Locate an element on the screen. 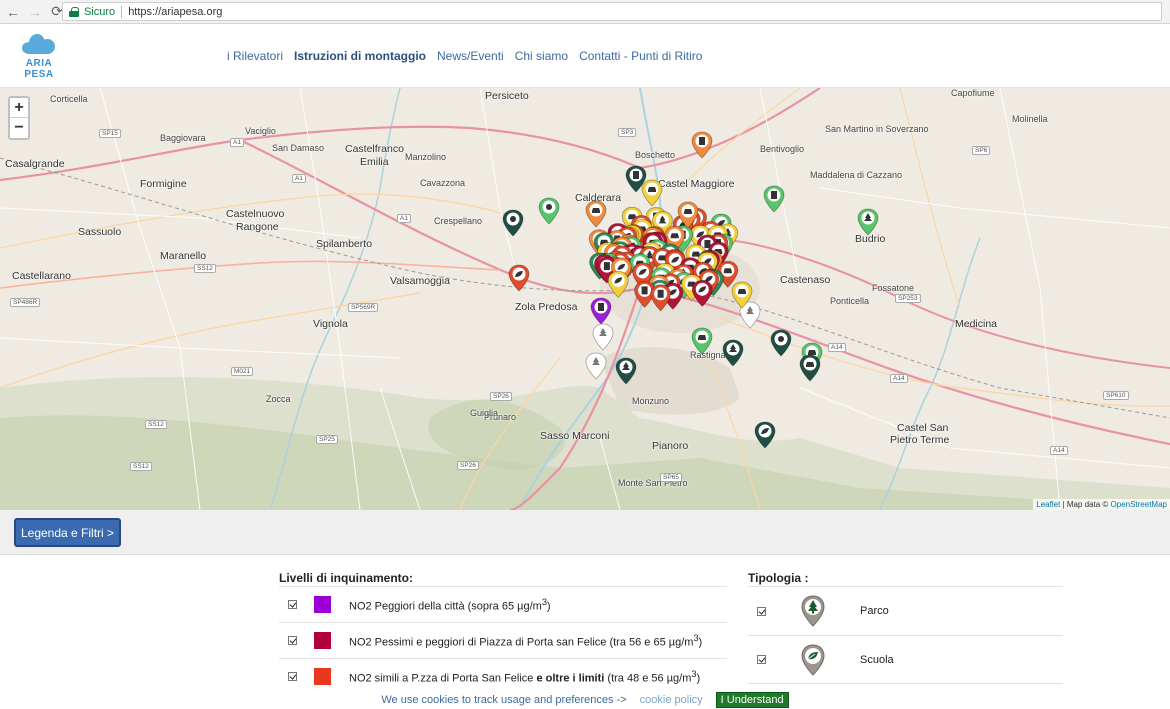  address-bar: Sicuro https://ariapesa.org is located at coordinates (612, 11).